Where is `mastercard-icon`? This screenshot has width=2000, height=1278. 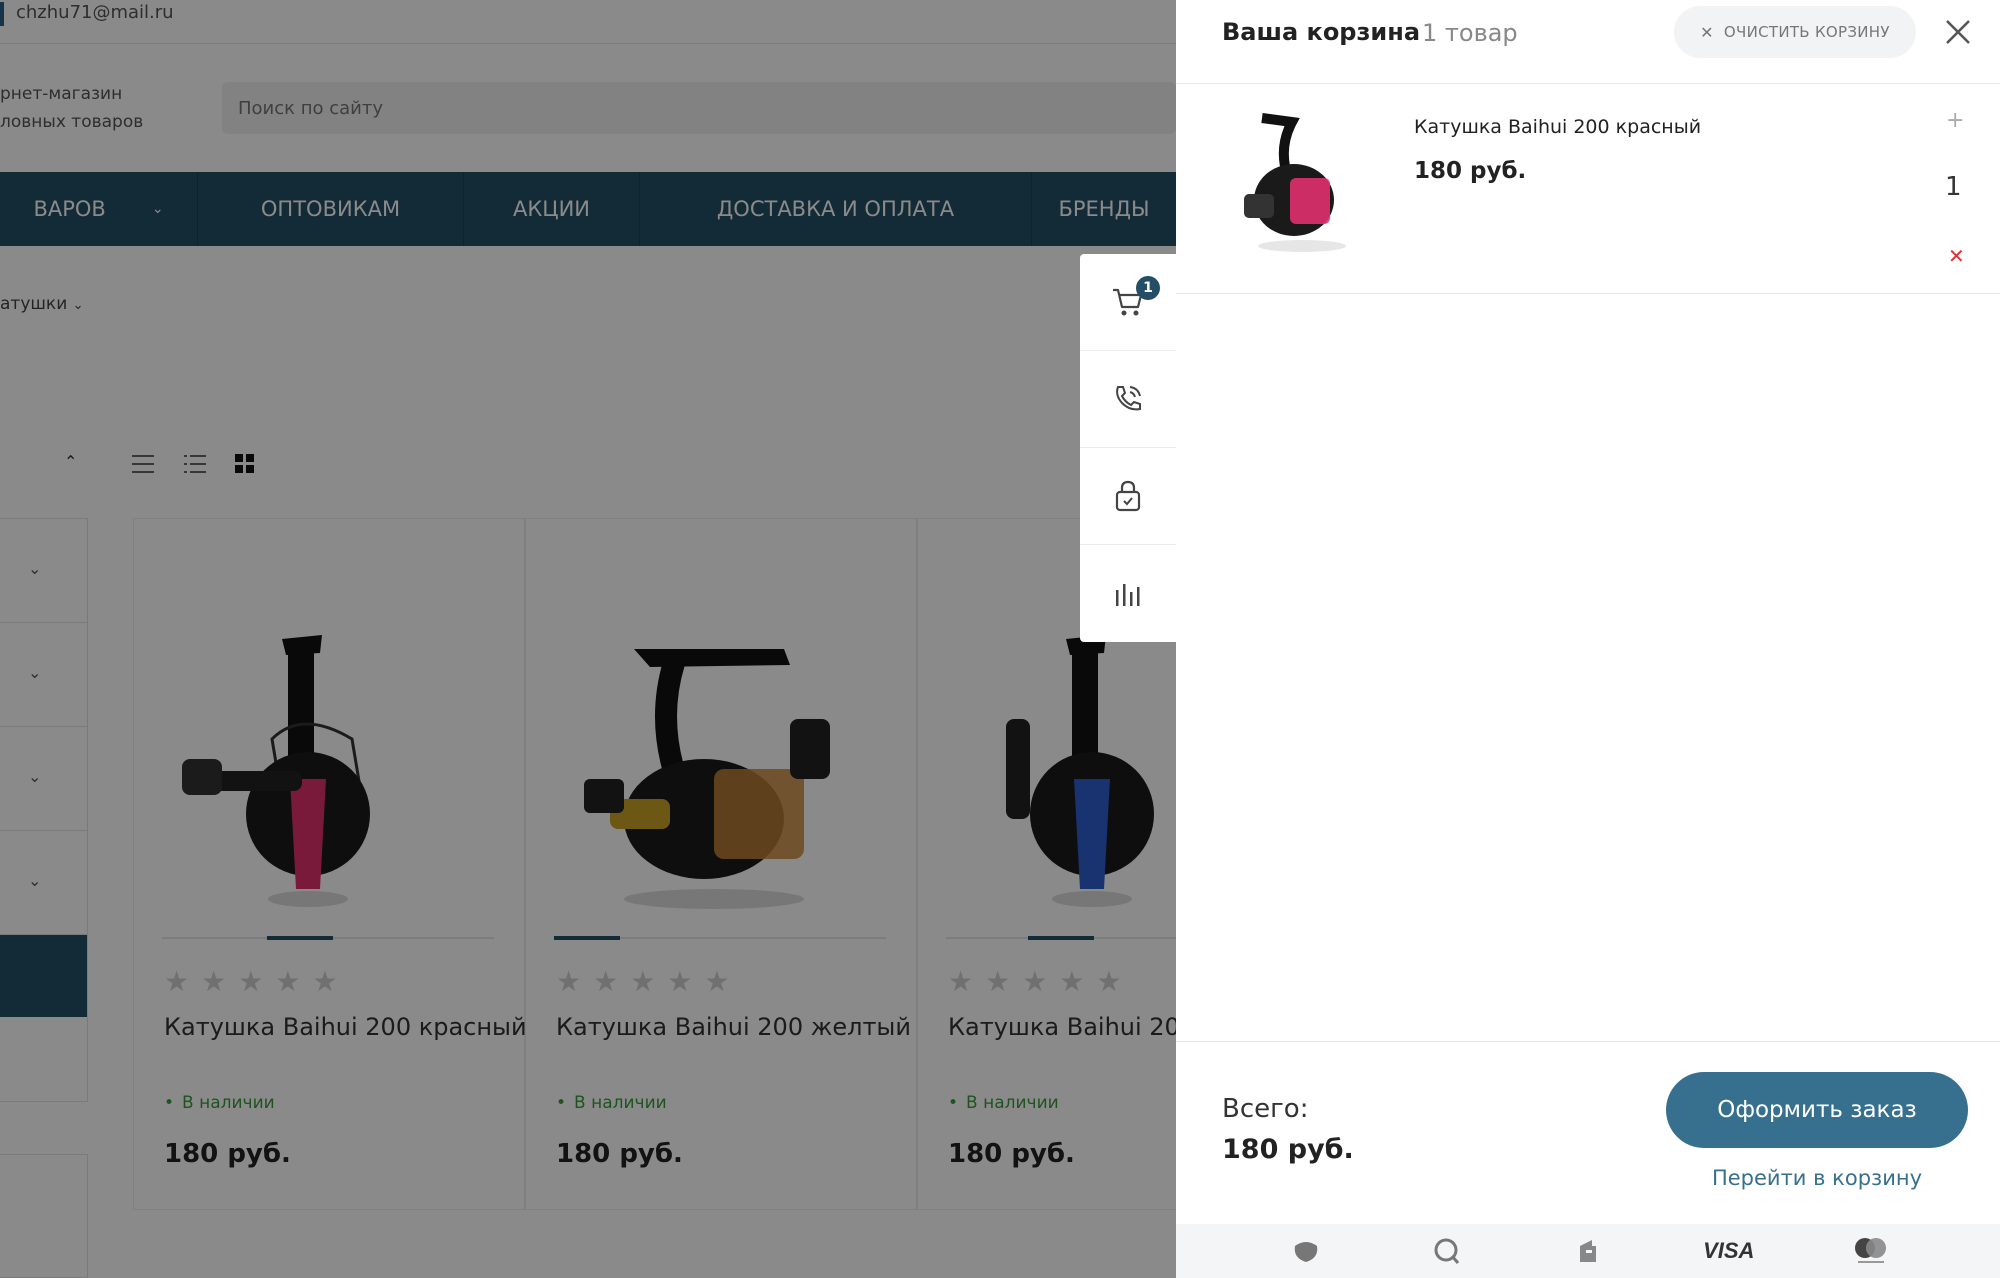
mastercard-icon is located at coordinates (1870, 1251).